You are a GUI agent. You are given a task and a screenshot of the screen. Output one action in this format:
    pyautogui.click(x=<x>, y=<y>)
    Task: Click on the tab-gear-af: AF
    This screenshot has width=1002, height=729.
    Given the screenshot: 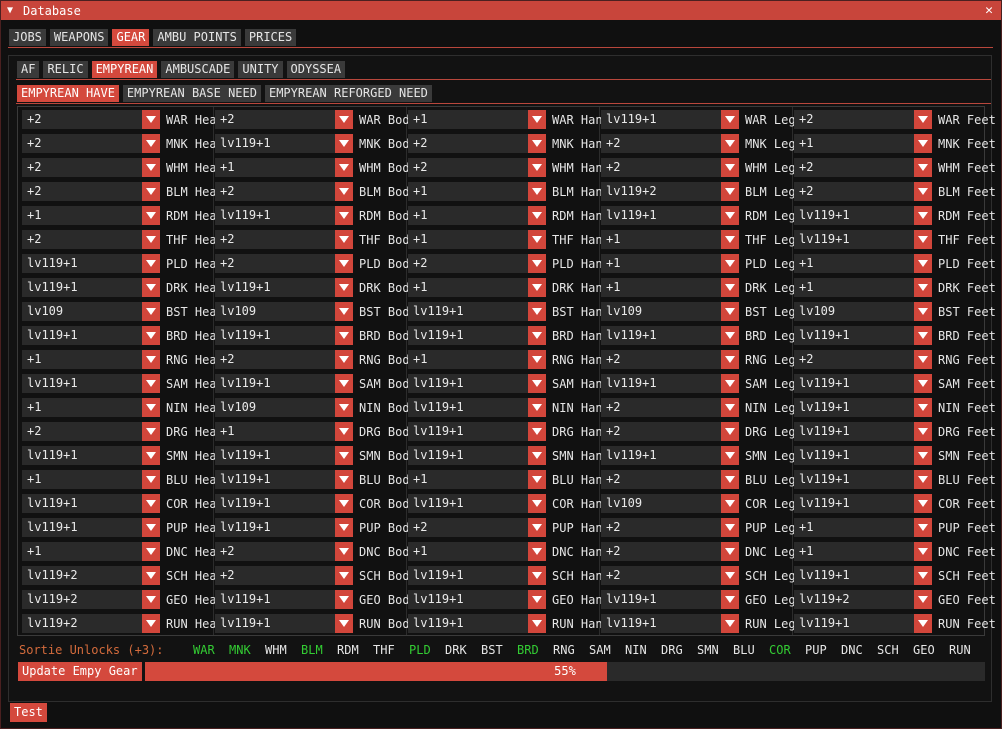 What is the action you would take?
    pyautogui.click(x=28, y=69)
    